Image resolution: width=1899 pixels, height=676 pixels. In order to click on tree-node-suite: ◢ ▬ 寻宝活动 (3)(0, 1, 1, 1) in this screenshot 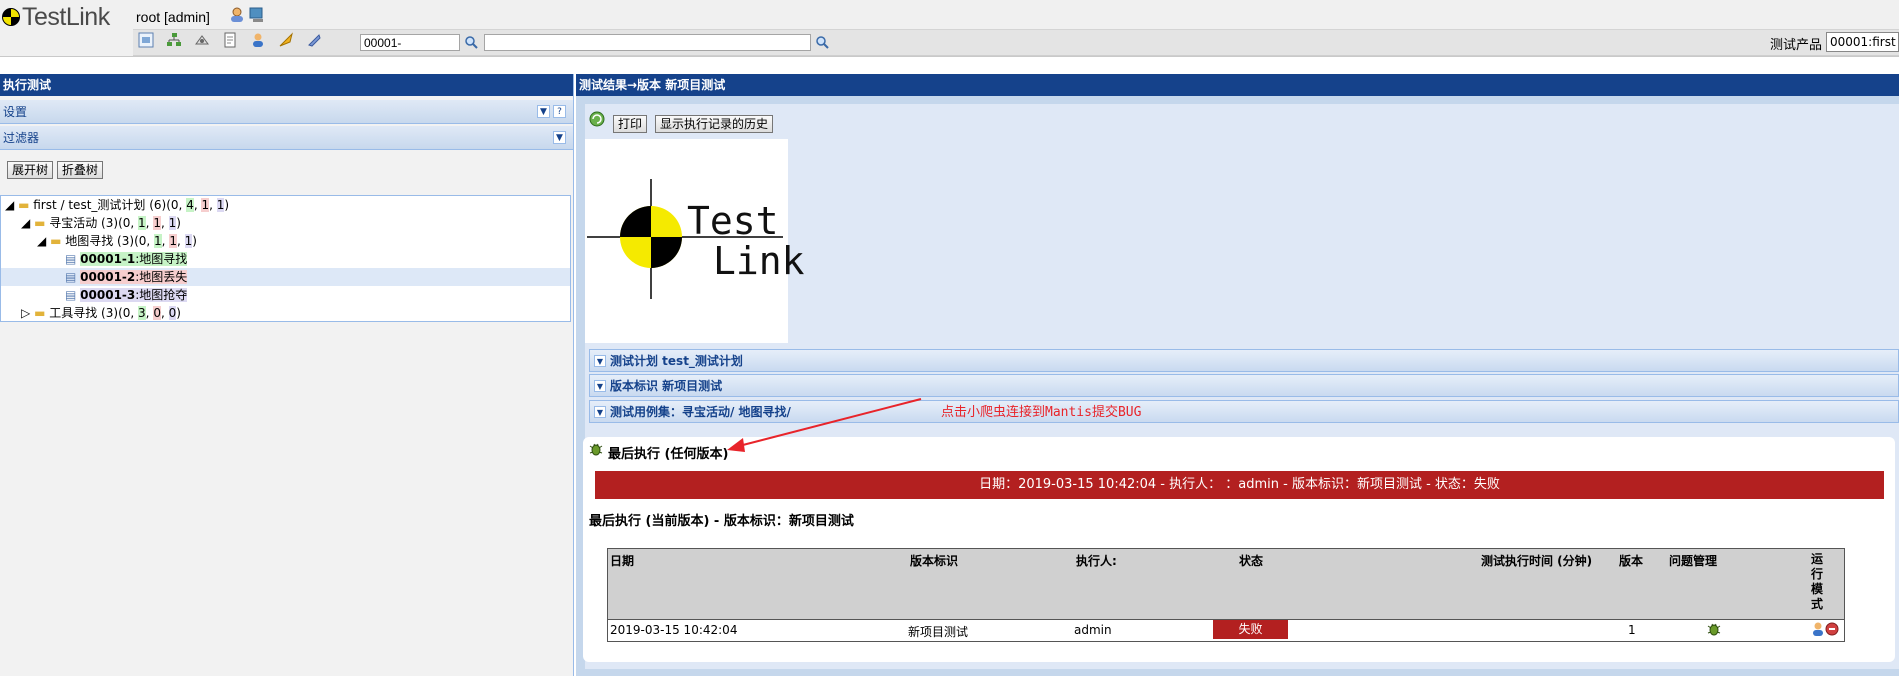, I will do `click(101, 223)`.